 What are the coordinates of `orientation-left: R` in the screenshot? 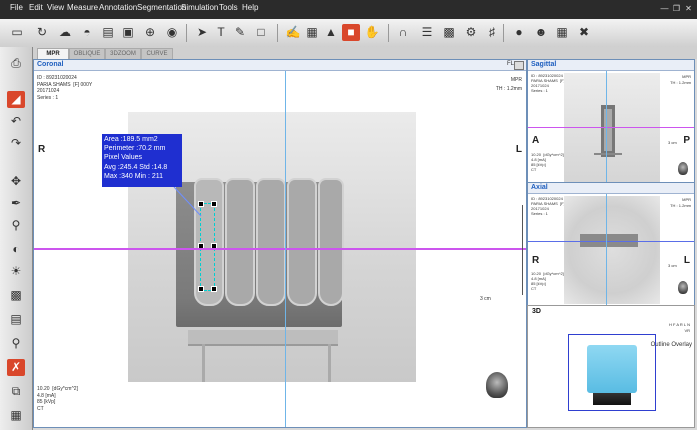 It's located at (536, 260).